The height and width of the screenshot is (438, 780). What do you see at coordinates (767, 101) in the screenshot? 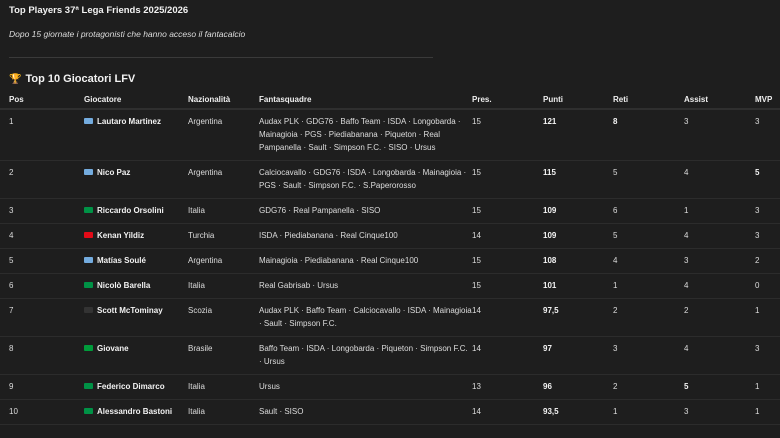
I see `col-mvp: MVP` at bounding box center [767, 101].